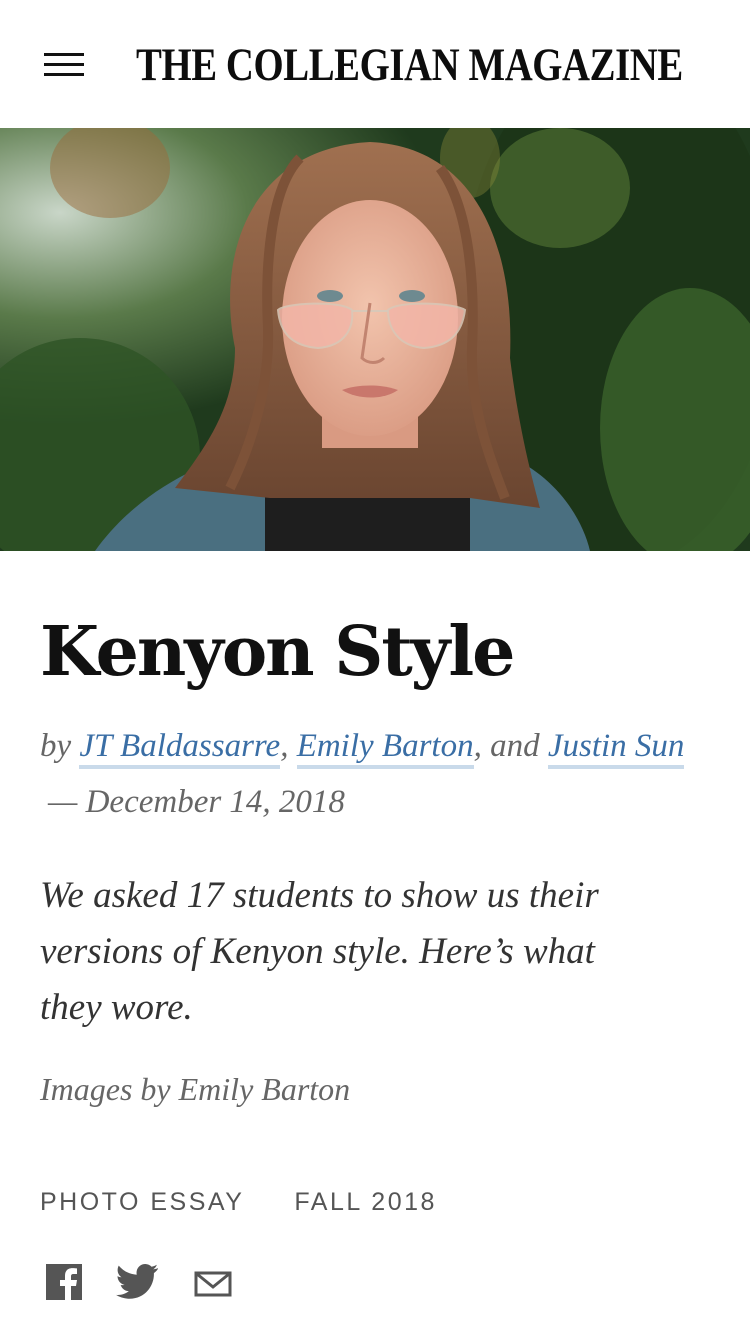 This screenshot has height=1333, width=750. What do you see at coordinates (284, 746) in the screenshot?
I see `byline-comma: ,` at bounding box center [284, 746].